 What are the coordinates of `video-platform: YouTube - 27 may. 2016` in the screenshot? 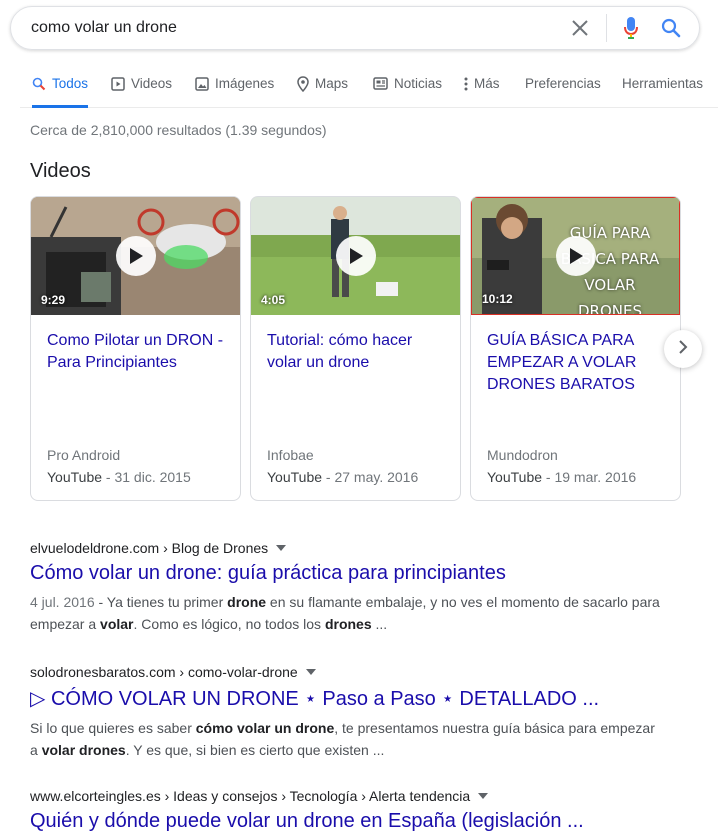 It's located at (342, 477).